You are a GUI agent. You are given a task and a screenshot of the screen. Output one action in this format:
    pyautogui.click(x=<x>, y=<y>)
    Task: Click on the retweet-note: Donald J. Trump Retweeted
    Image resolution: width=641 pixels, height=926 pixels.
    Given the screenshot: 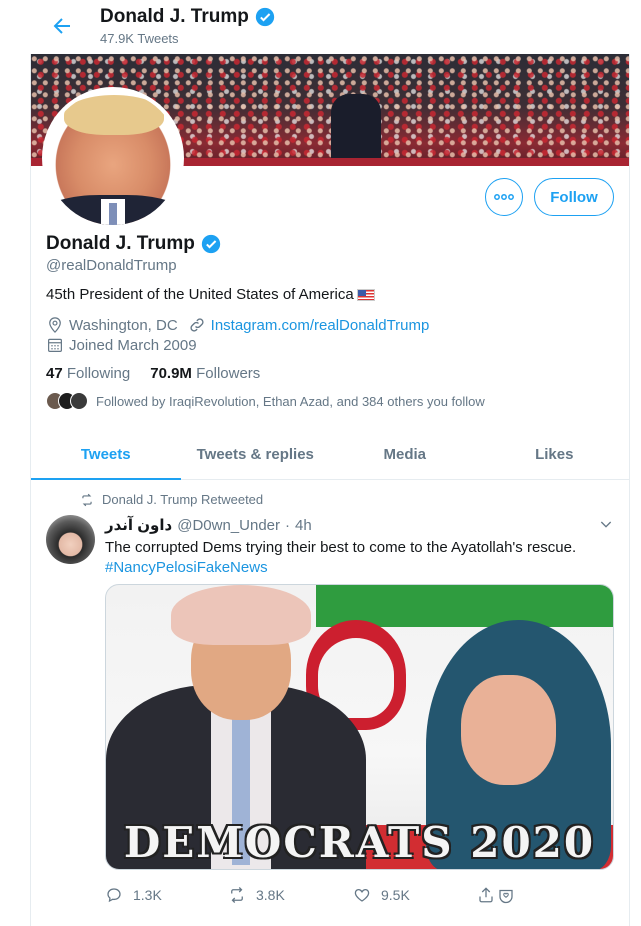 What is the action you would take?
    pyautogui.click(x=182, y=499)
    